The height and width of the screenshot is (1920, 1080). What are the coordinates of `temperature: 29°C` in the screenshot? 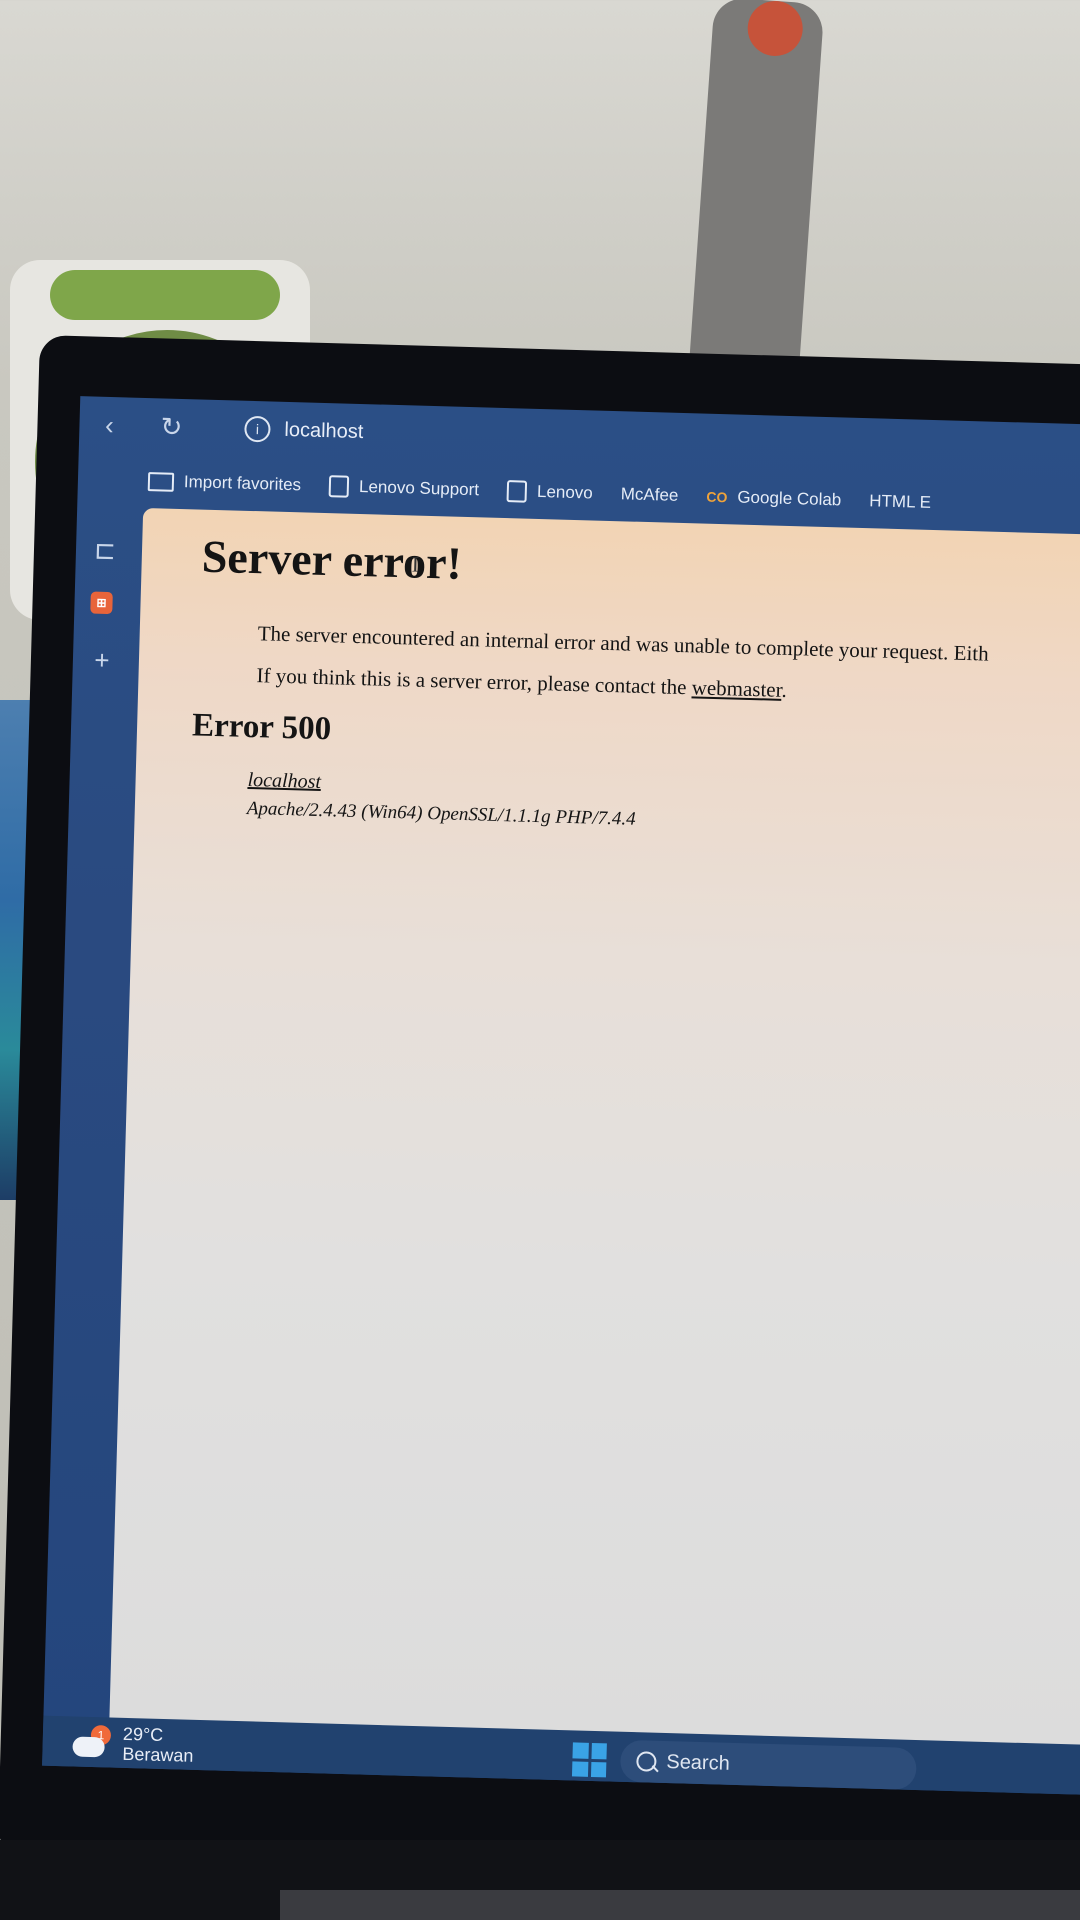 It's located at (143, 1734).